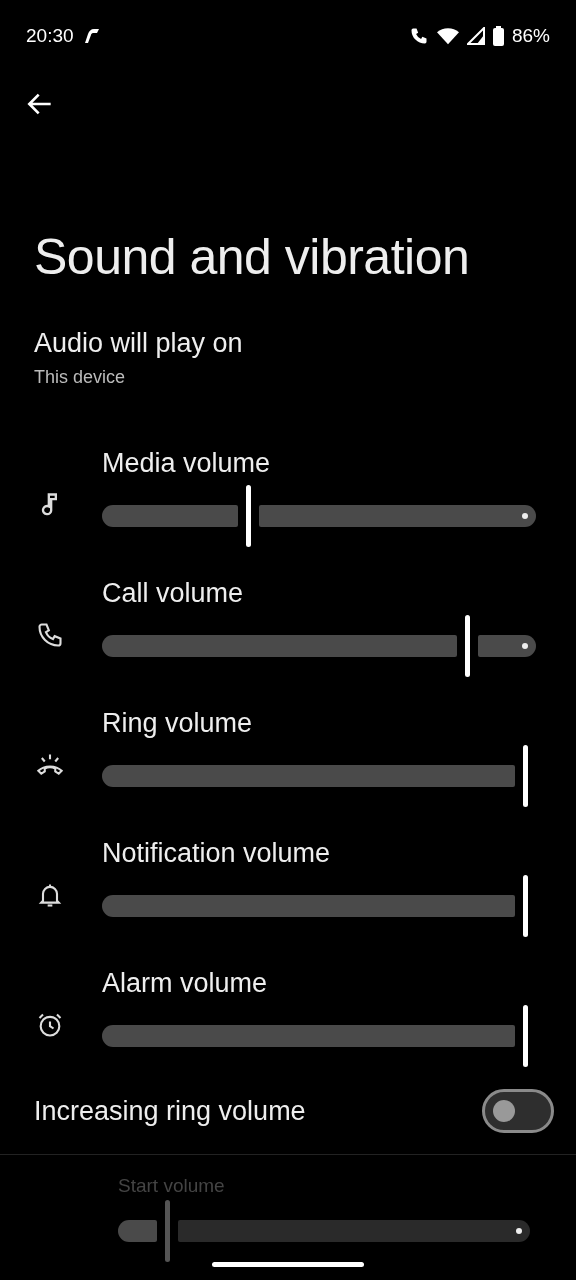 This screenshot has height=1280, width=576. What do you see at coordinates (518, 1111) in the screenshot?
I see `toggle-switch` at bounding box center [518, 1111].